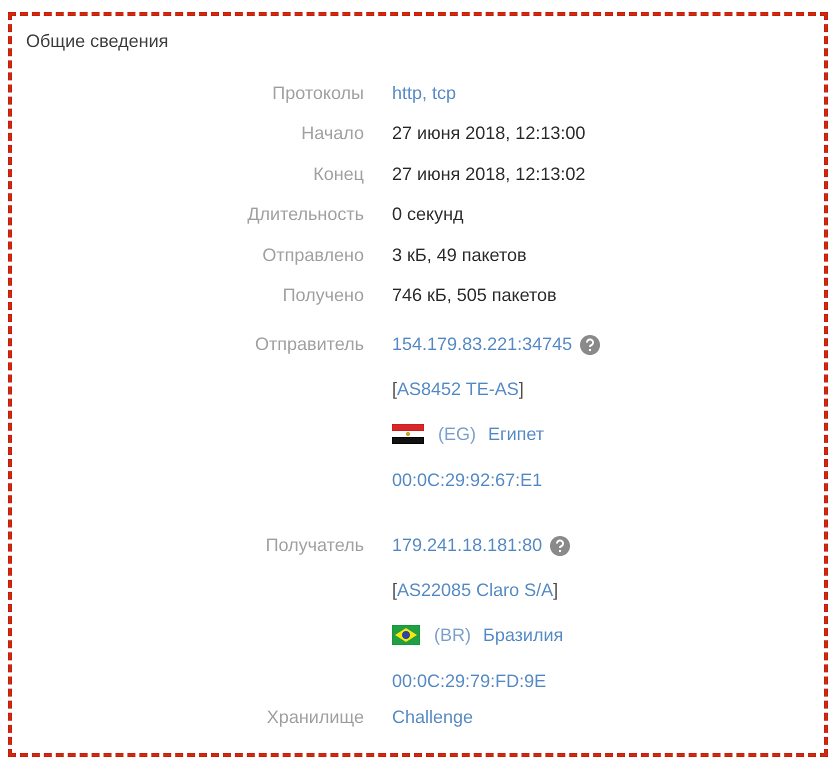 The image size is (836, 760). What do you see at coordinates (489, 134) in the screenshot?
I see `field-value: 27 июня 2018, 12:13:00` at bounding box center [489, 134].